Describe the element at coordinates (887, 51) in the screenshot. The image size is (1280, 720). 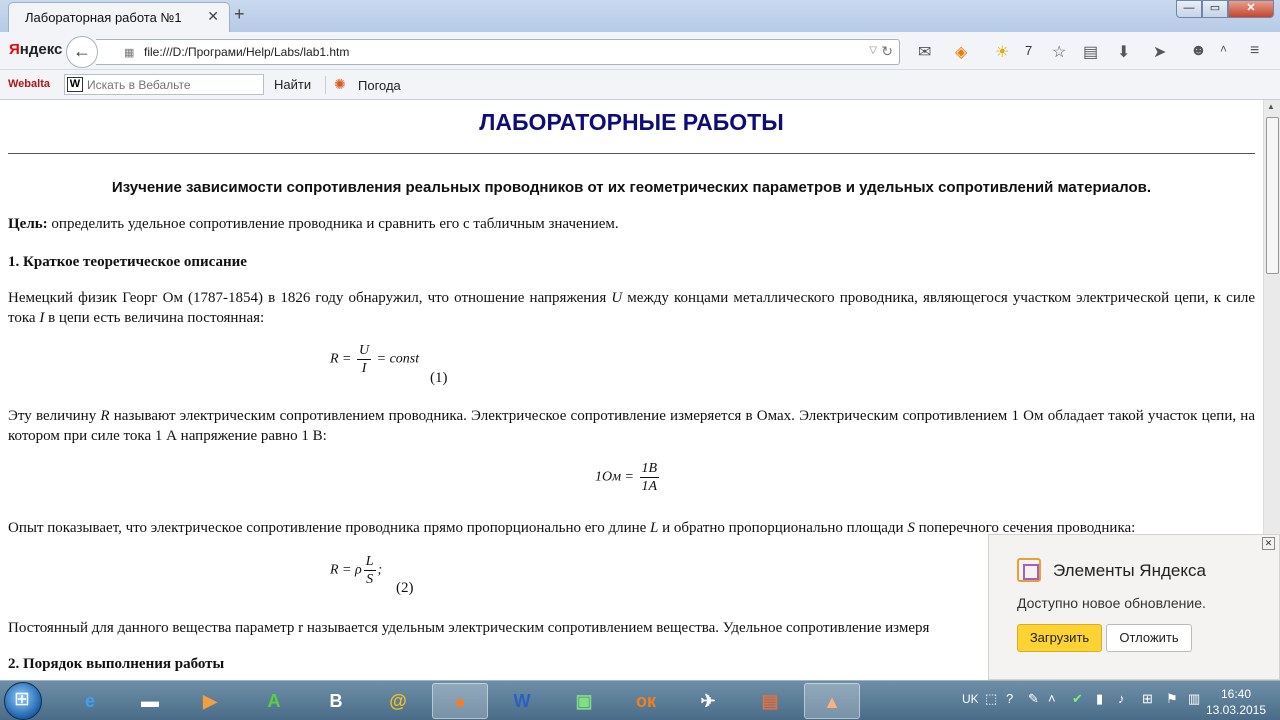
I see `reload-icon: ↻` at that location.